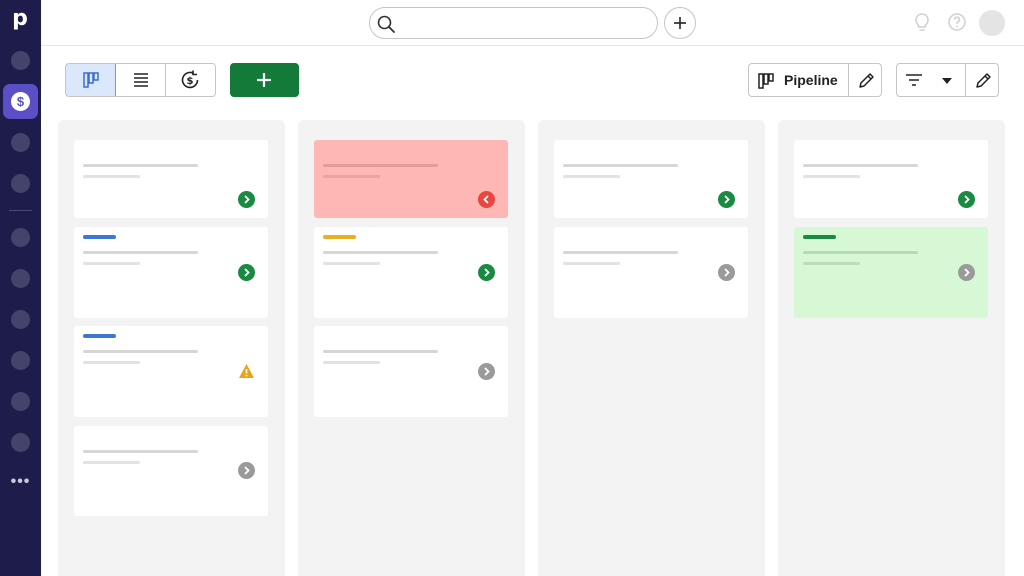 This screenshot has height=576, width=1024. Describe the element at coordinates (811, 80) in the screenshot. I see `pipeline-label: Pipeline` at that location.